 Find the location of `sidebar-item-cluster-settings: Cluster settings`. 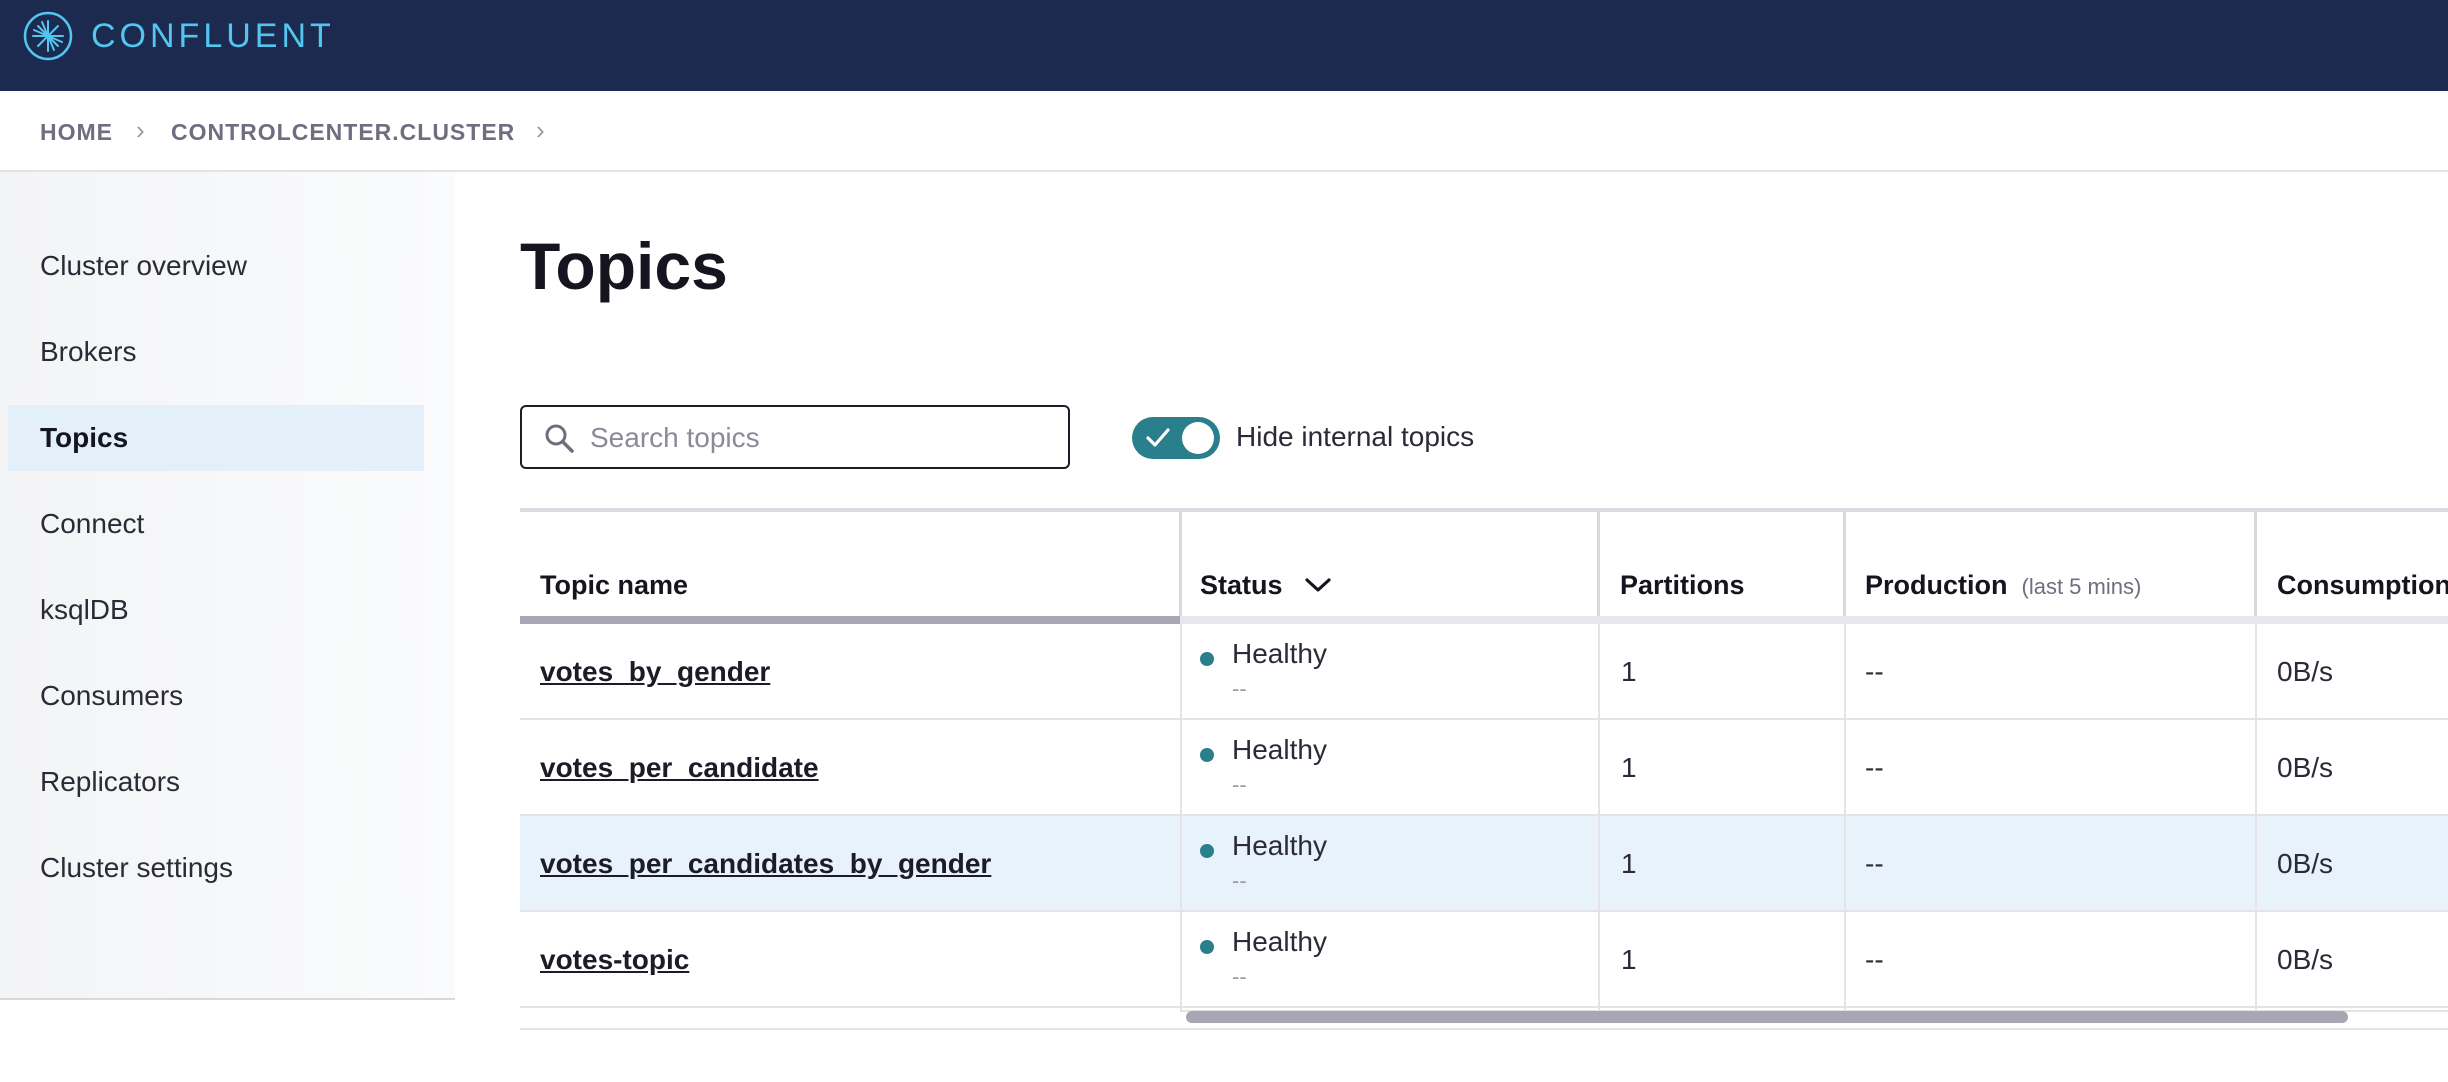

sidebar-item-cluster-settings: Cluster settings is located at coordinates (216, 868).